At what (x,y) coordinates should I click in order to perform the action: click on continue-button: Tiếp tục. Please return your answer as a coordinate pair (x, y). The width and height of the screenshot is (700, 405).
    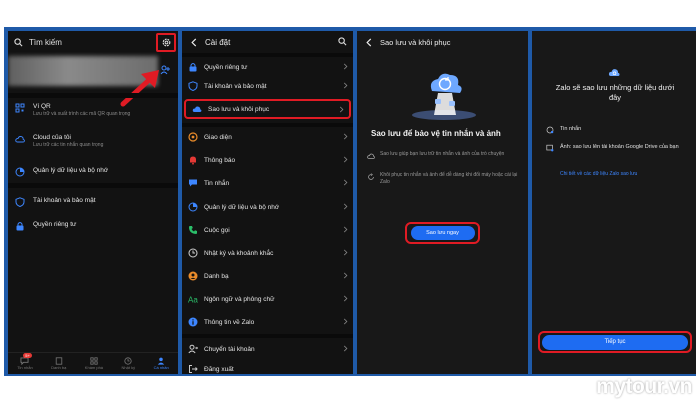
    Looking at the image, I should click on (615, 342).